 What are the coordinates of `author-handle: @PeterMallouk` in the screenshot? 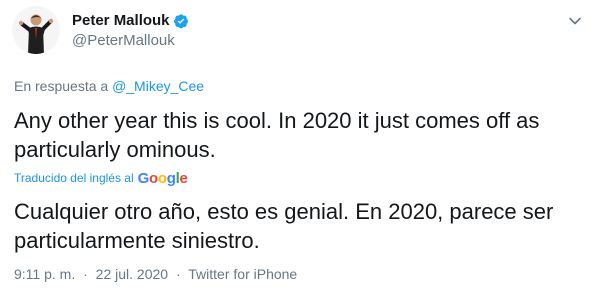 It's located at (123, 41).